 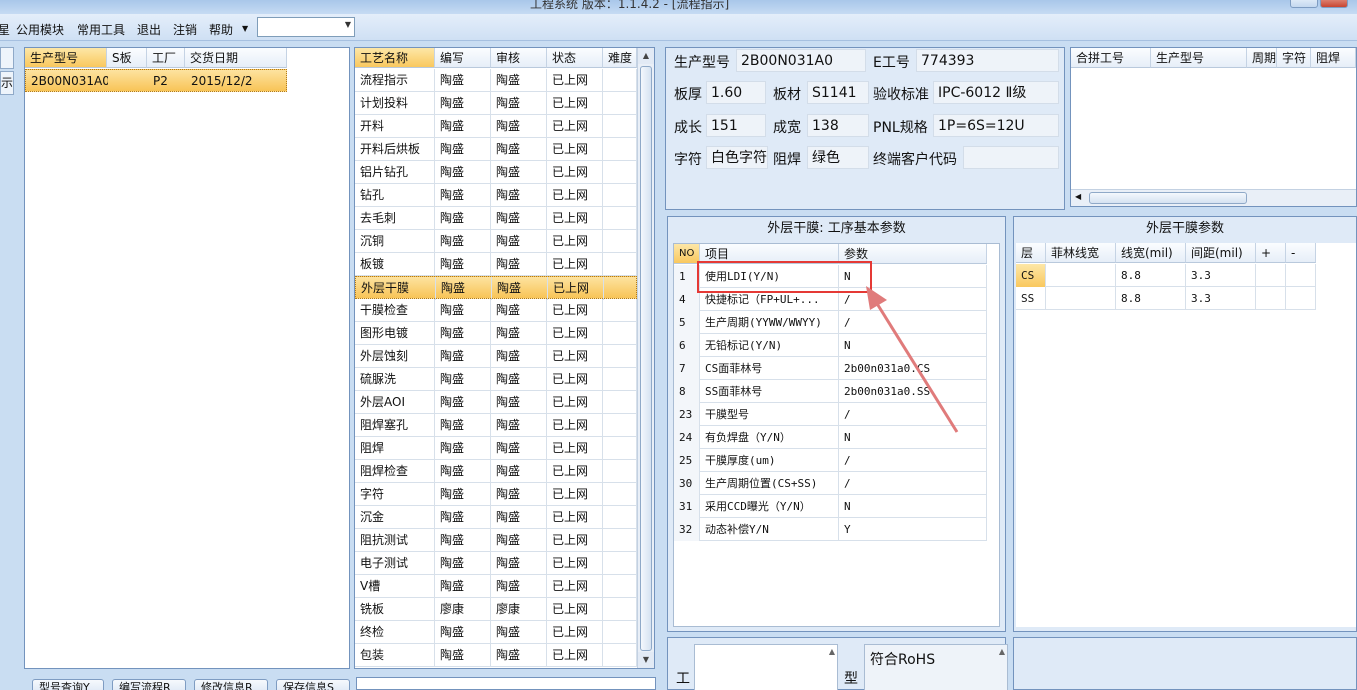 What do you see at coordinates (496, 517) in the screenshot?
I see `process-row: 沉金 陶盛 陶盛 已上网` at bounding box center [496, 517].